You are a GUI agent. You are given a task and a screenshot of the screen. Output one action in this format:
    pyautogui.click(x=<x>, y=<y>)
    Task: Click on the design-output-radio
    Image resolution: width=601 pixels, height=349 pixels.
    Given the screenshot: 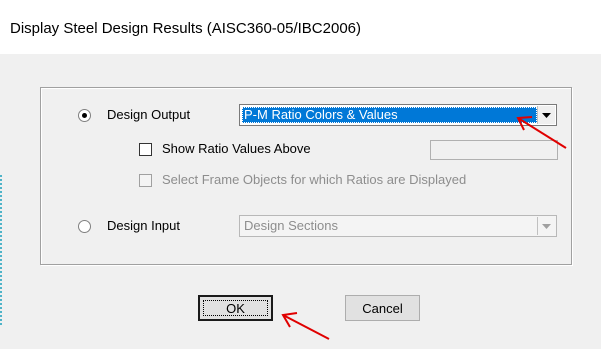 What is the action you would take?
    pyautogui.click(x=84, y=115)
    